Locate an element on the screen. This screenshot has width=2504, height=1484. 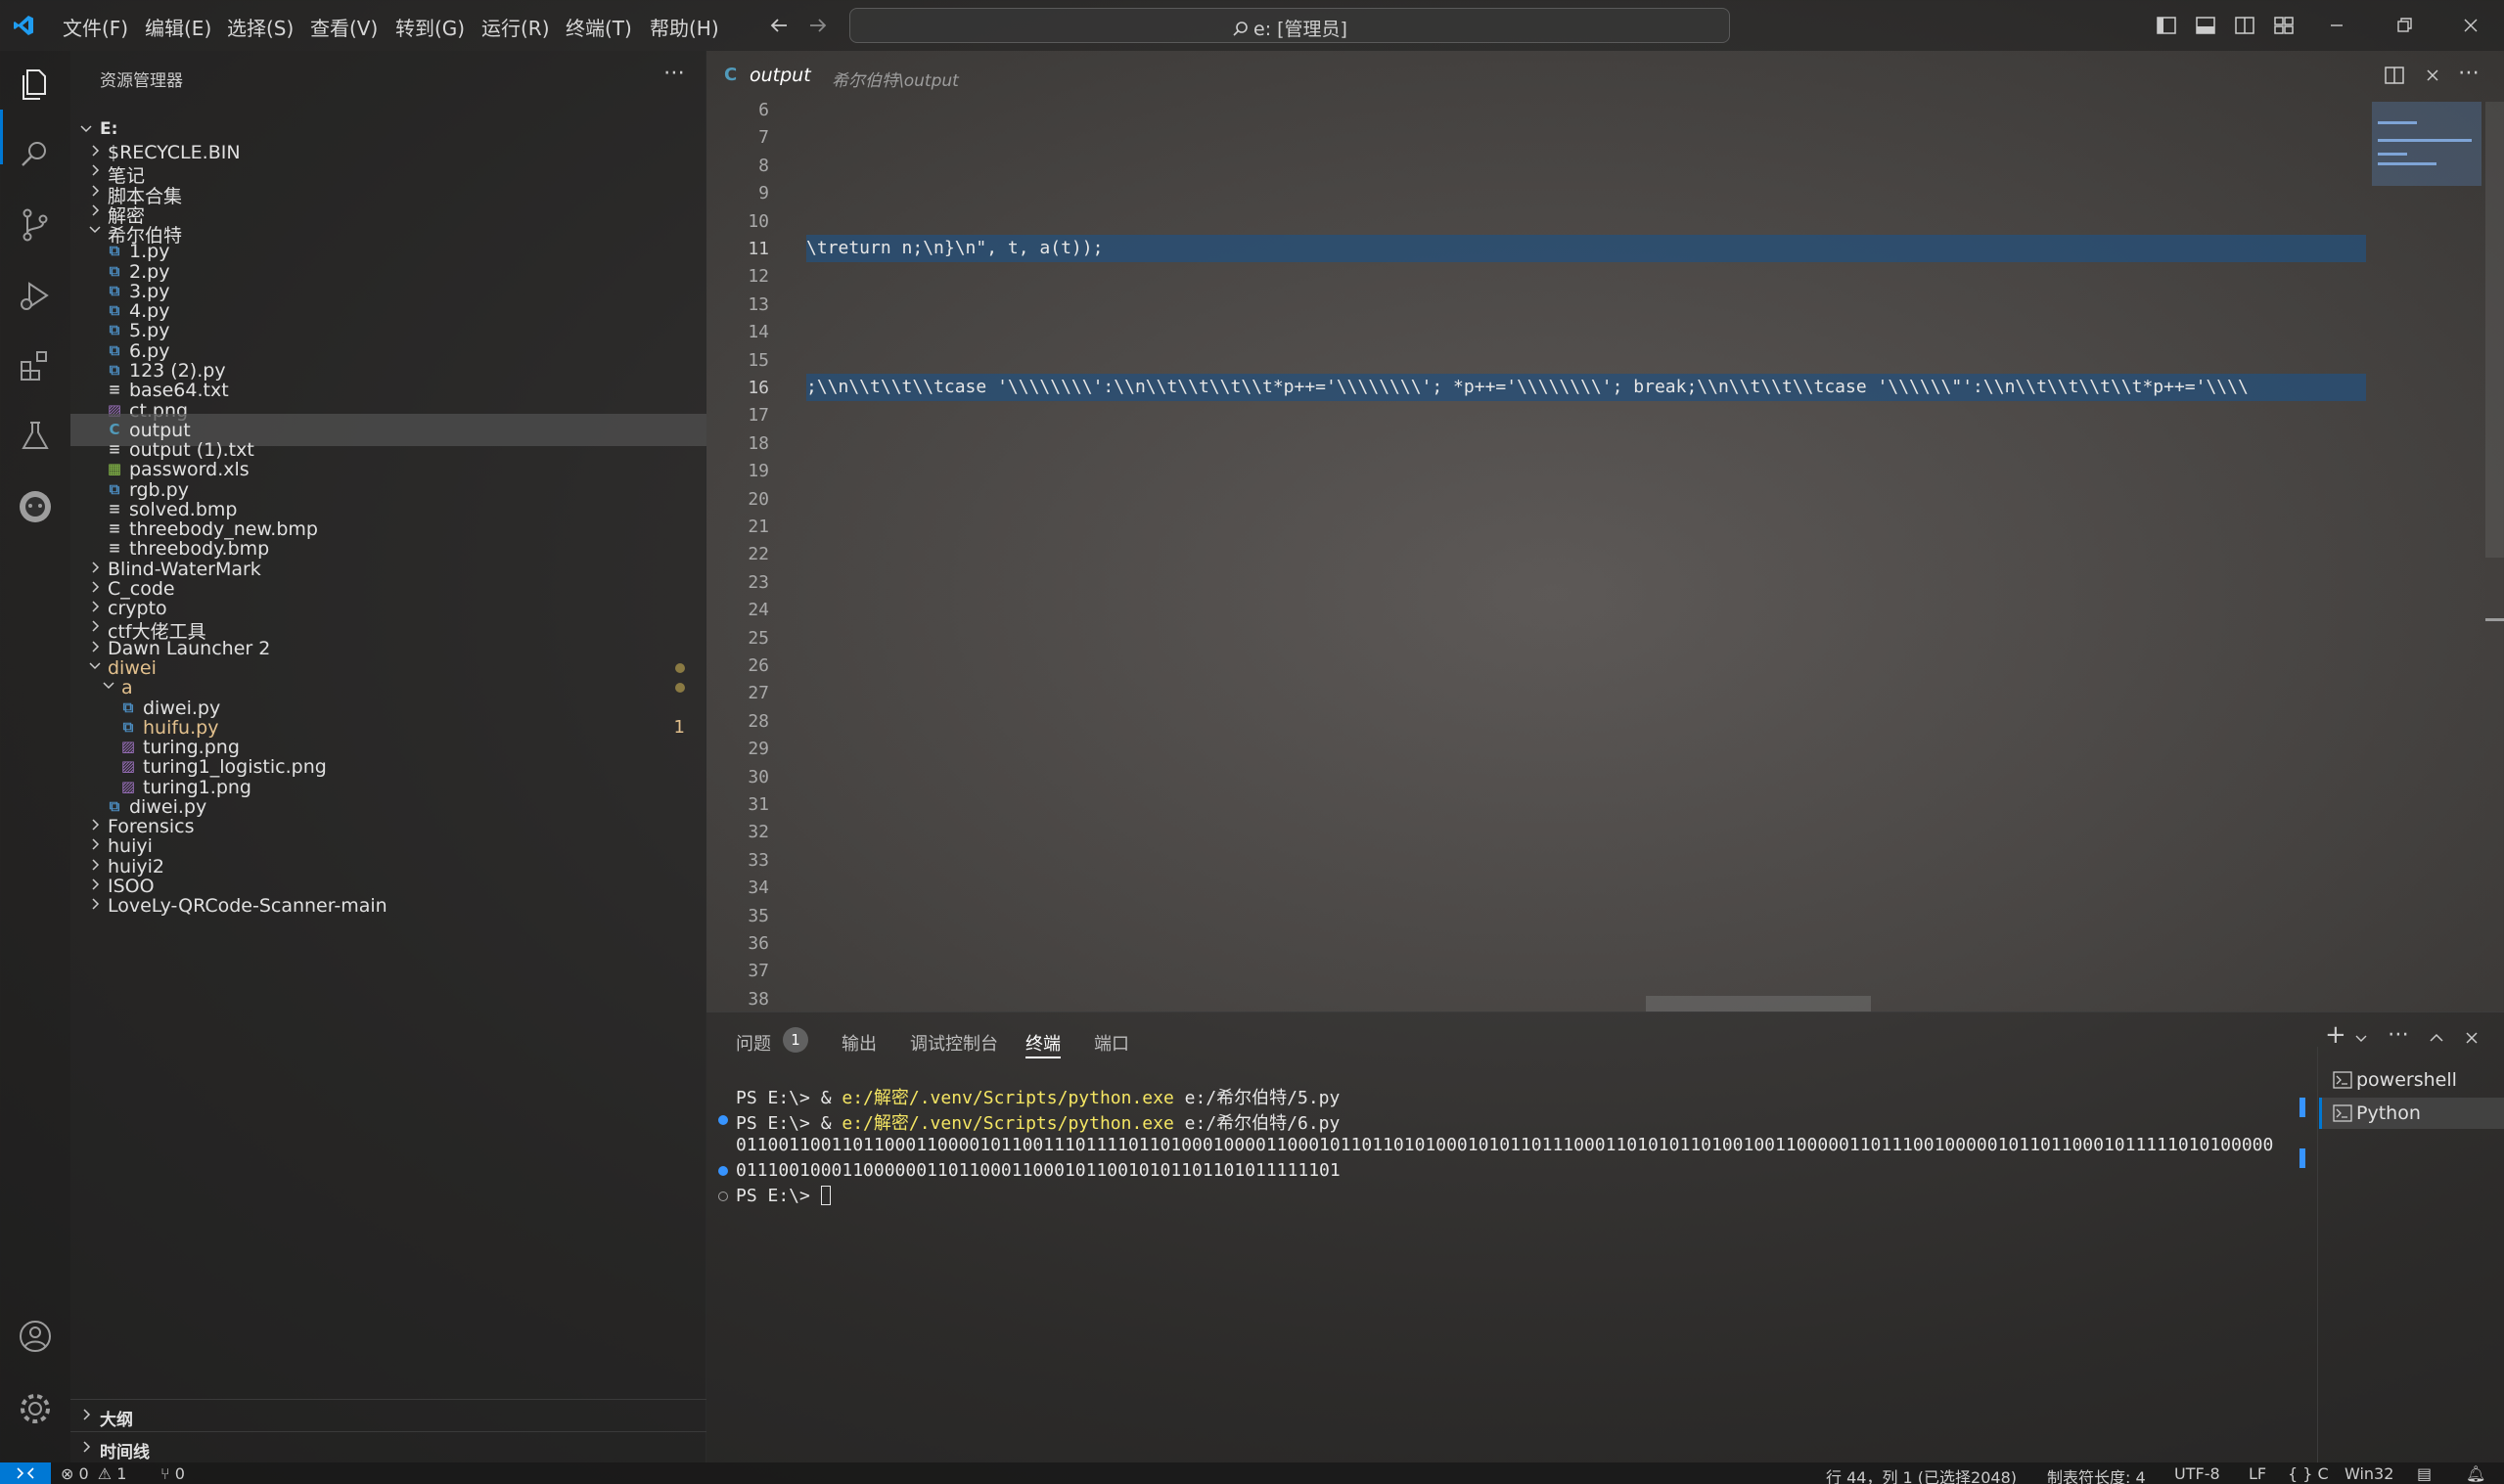
line-number: 25 is located at coordinates (758, 638).